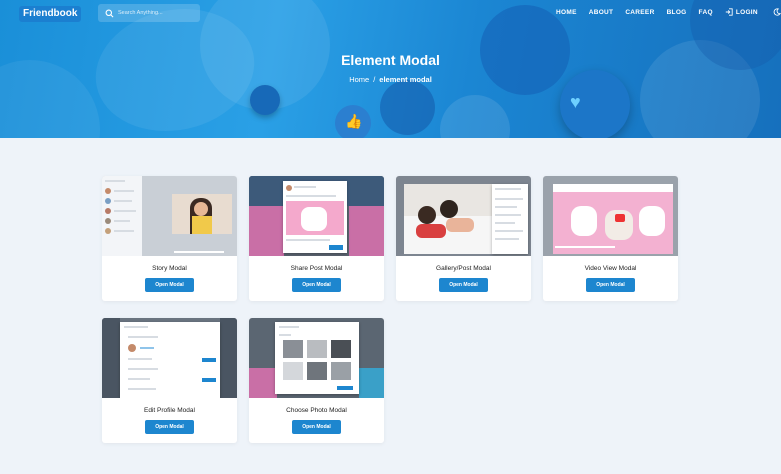  I want to click on heart-icon: ♥, so click(575, 102).